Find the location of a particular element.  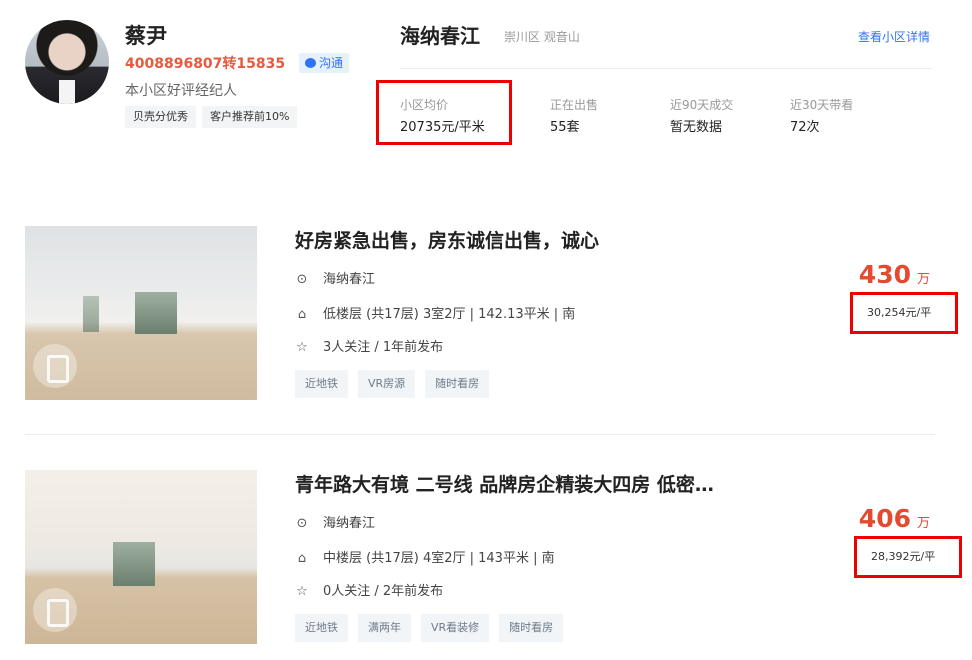

listing-price: 430 万 is located at coordinates (894, 274).